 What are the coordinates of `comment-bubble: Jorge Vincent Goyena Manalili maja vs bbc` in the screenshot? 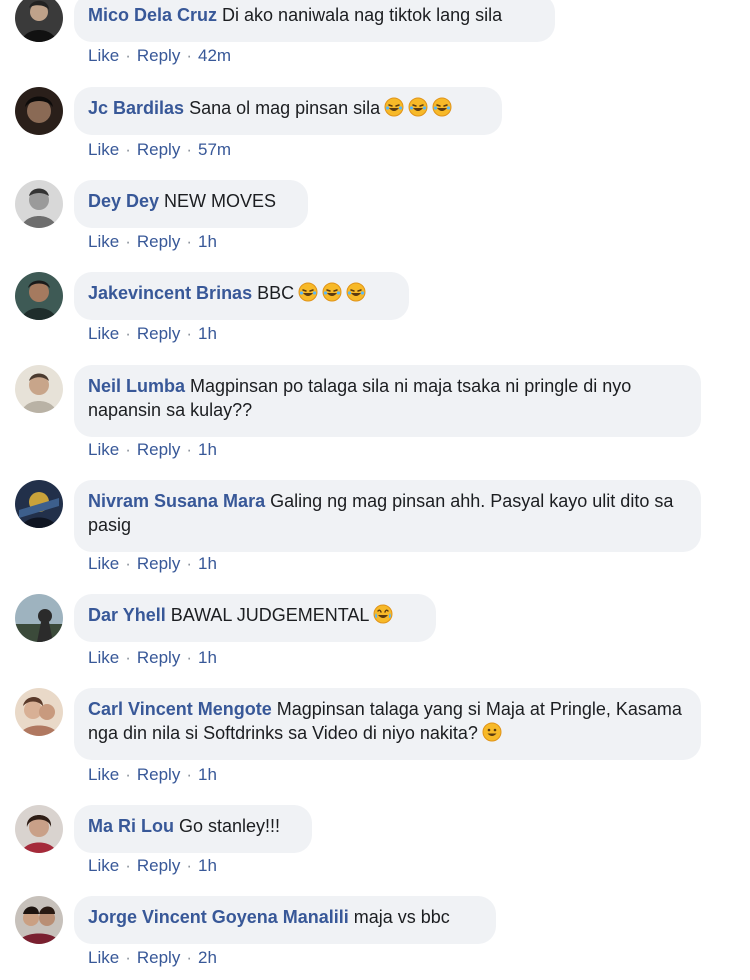 It's located at (285, 920).